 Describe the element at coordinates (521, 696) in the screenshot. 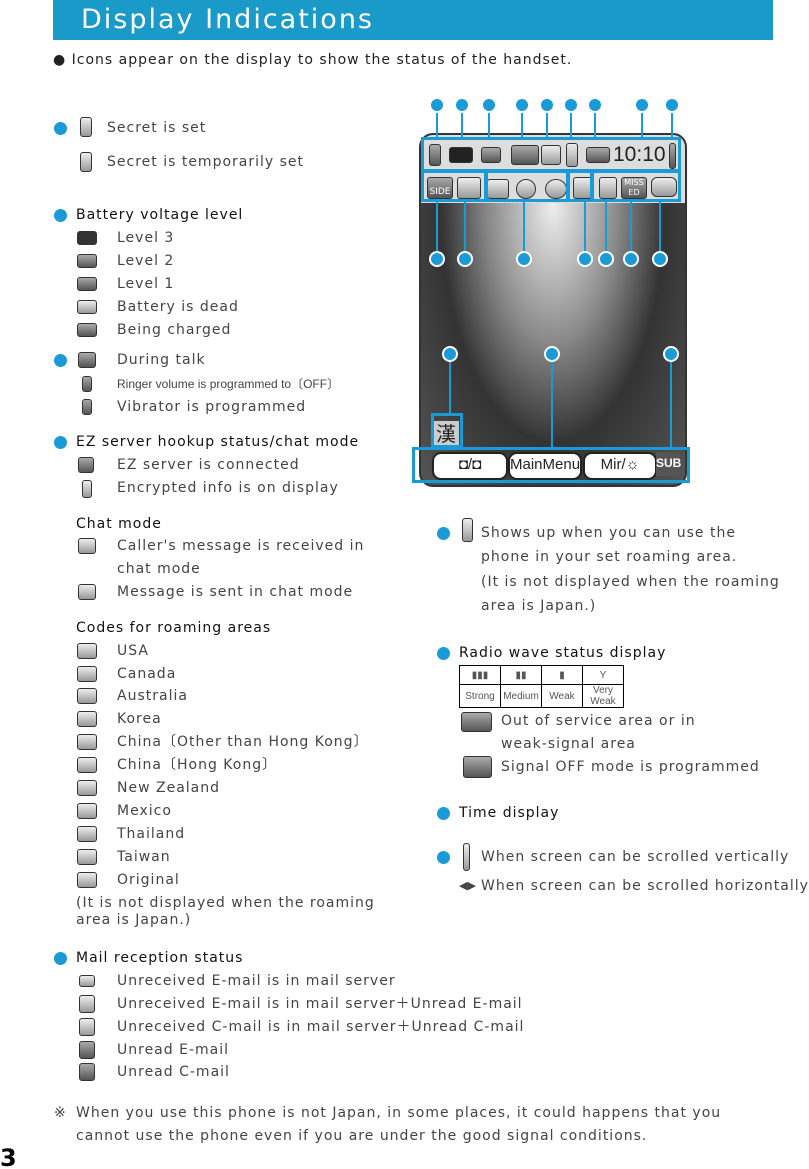

I see `level-label: Medium` at that location.